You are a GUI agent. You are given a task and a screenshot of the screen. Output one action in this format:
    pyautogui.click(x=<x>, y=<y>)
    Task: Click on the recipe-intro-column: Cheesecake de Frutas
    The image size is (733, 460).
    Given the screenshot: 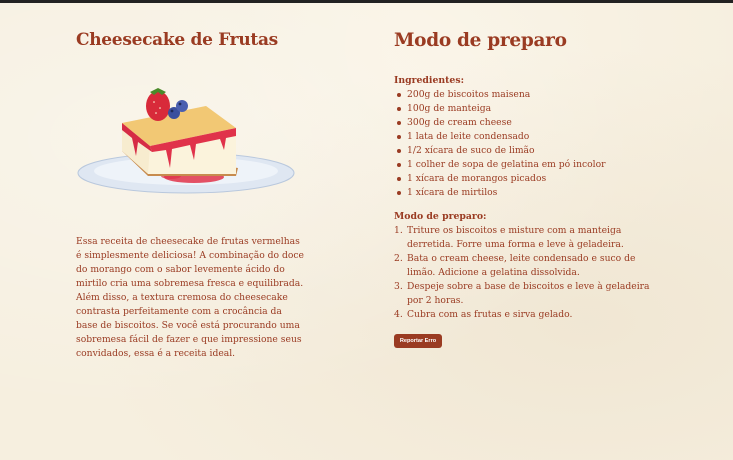 What is the action you would take?
    pyautogui.click(x=191, y=40)
    